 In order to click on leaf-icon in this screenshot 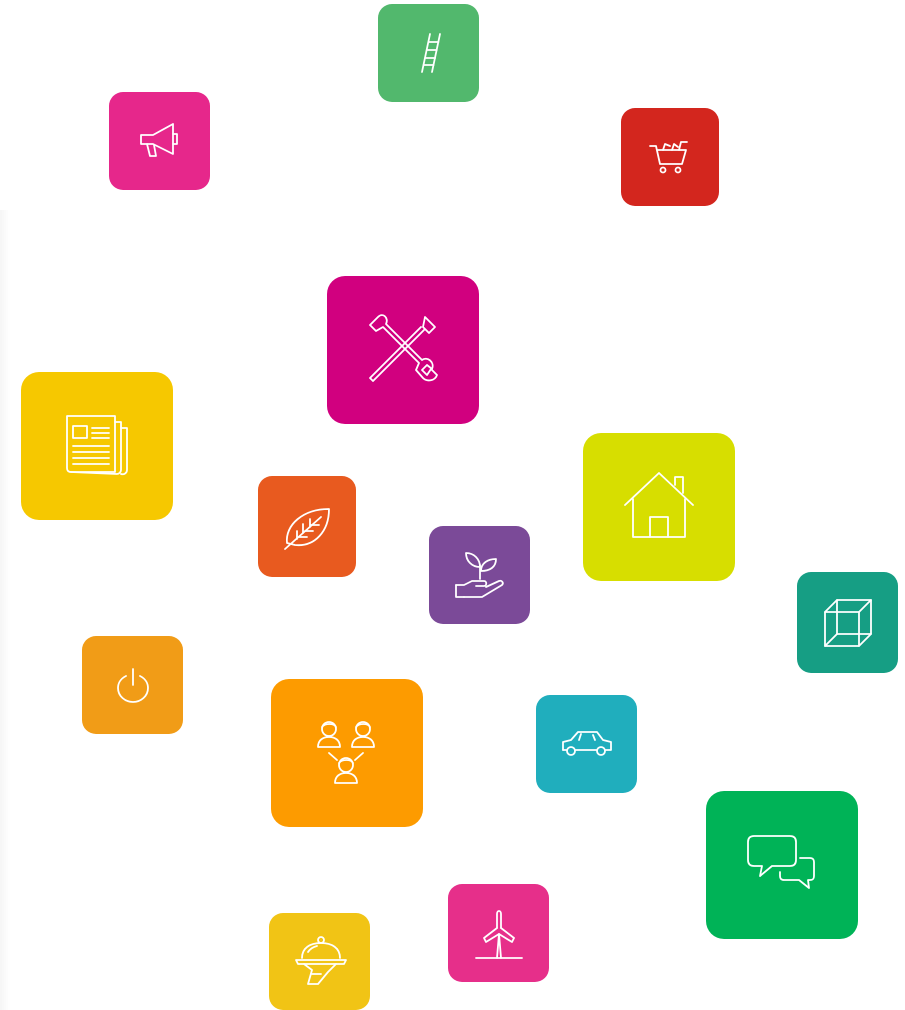, I will do `click(307, 528)`.